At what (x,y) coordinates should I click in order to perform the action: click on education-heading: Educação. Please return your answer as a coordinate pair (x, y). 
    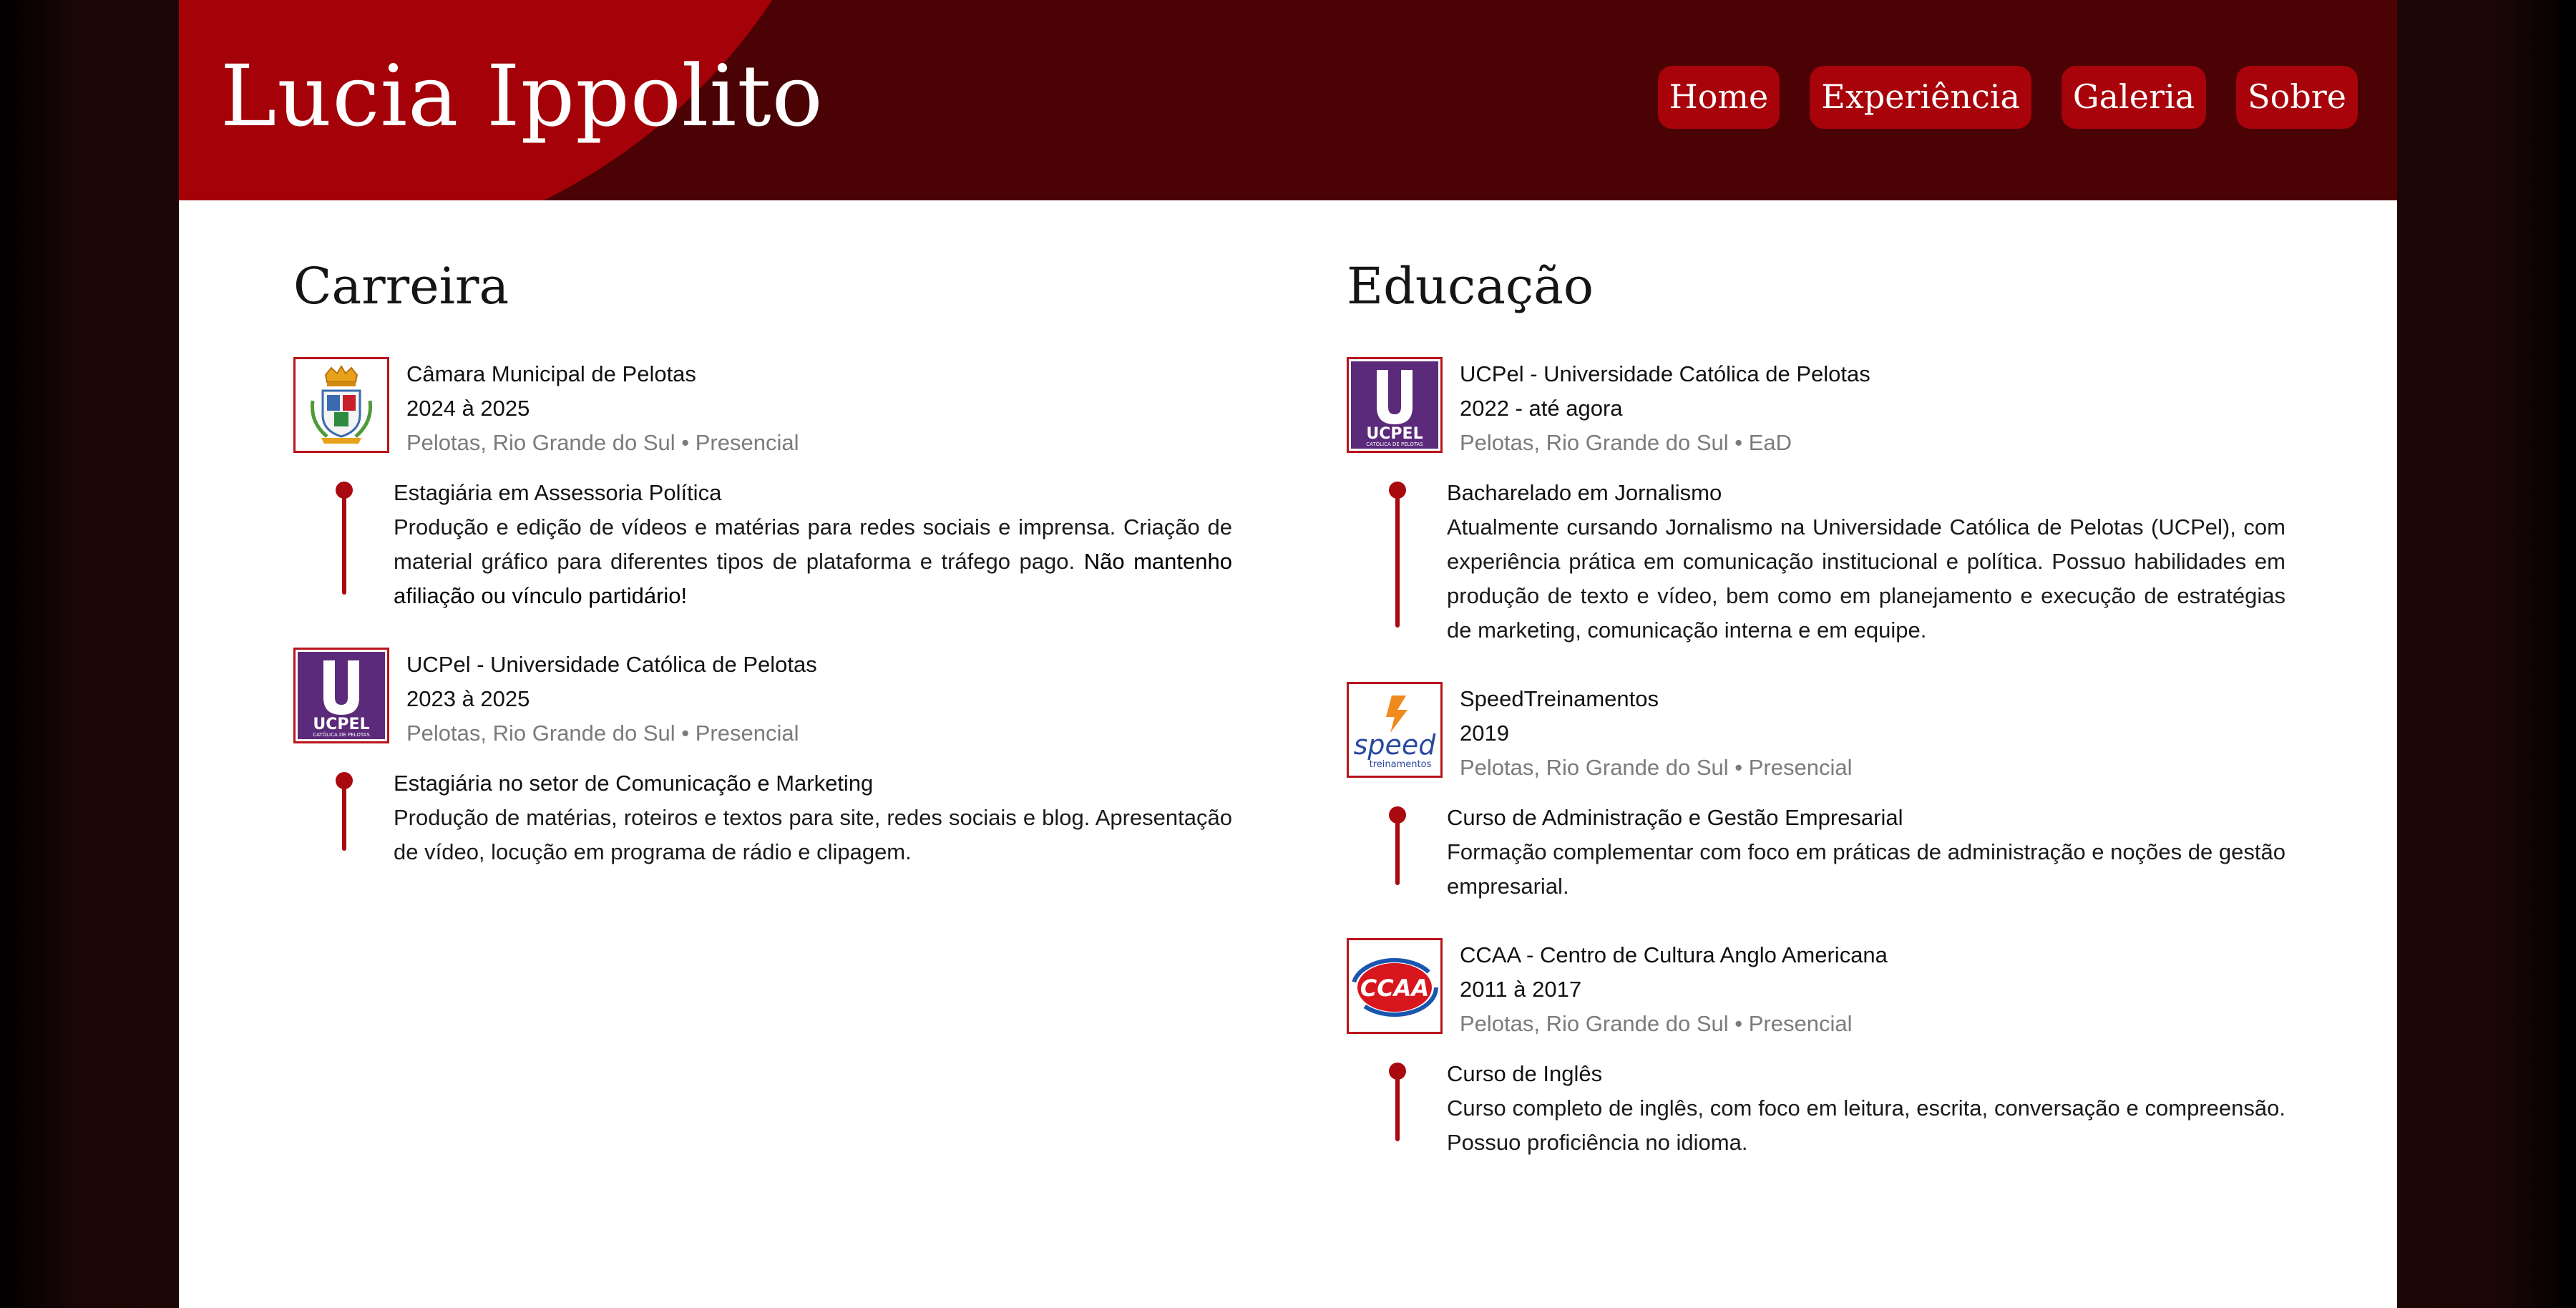
    Looking at the image, I should click on (1470, 286).